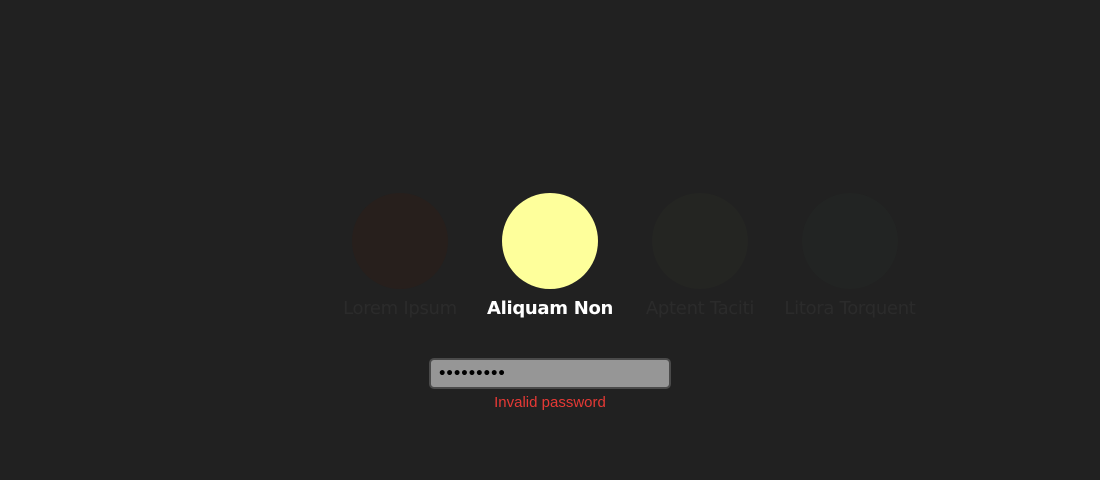 The image size is (1100, 480). I want to click on error-message: Invalid password, so click(550, 402).